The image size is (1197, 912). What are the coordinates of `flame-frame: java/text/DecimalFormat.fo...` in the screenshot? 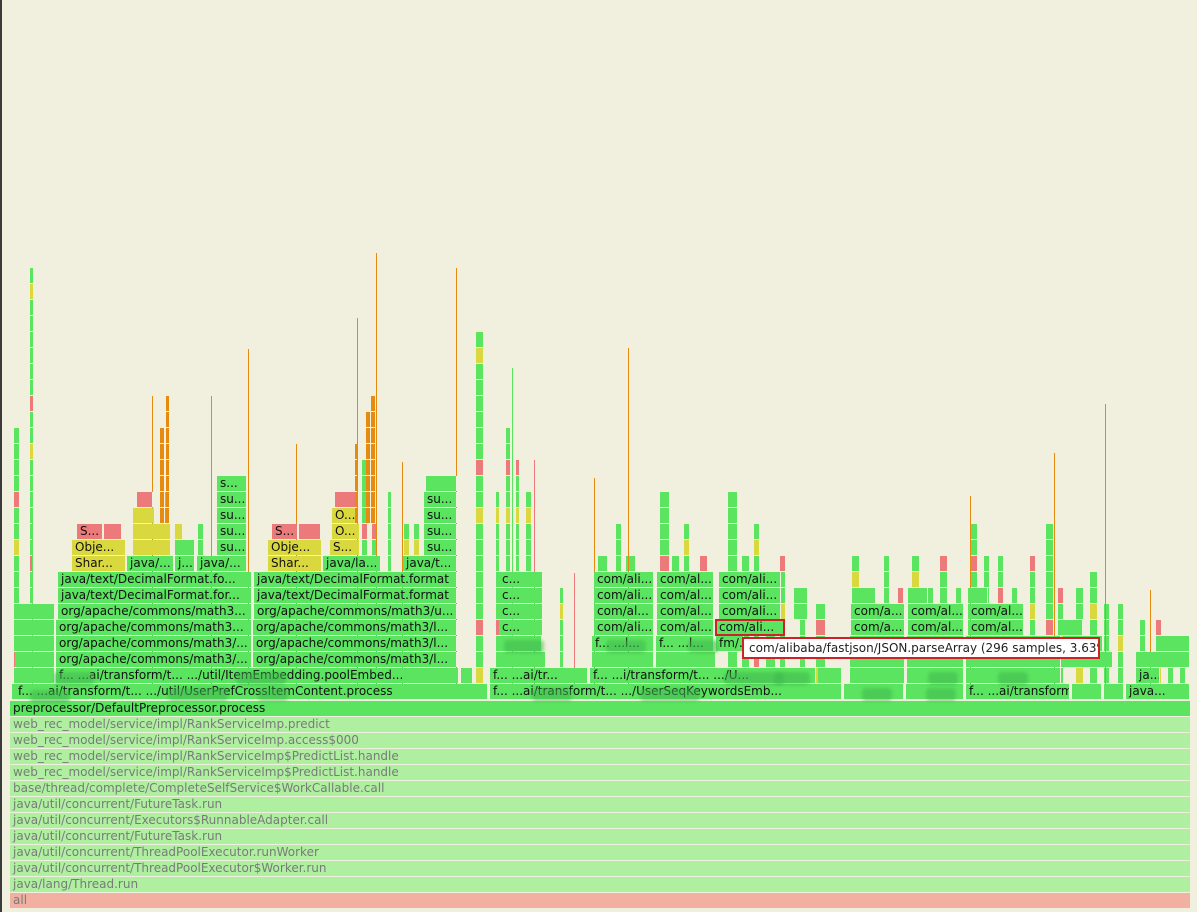 It's located at (155, 579).